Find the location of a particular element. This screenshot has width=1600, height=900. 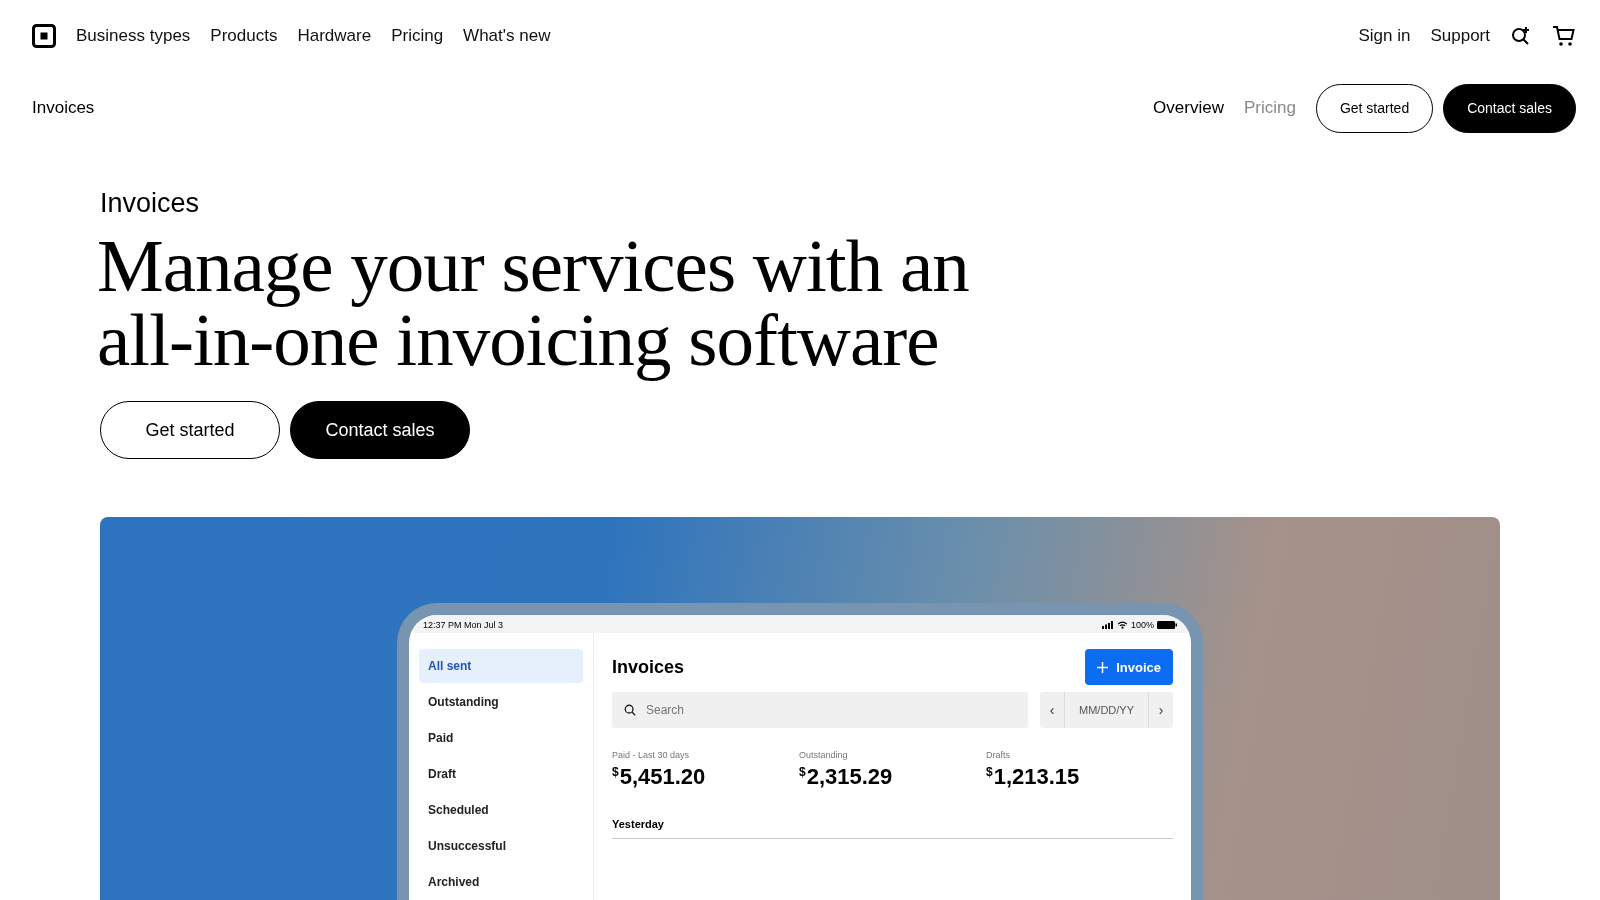

date-field: MM/DD/YY is located at coordinates (1106, 710).